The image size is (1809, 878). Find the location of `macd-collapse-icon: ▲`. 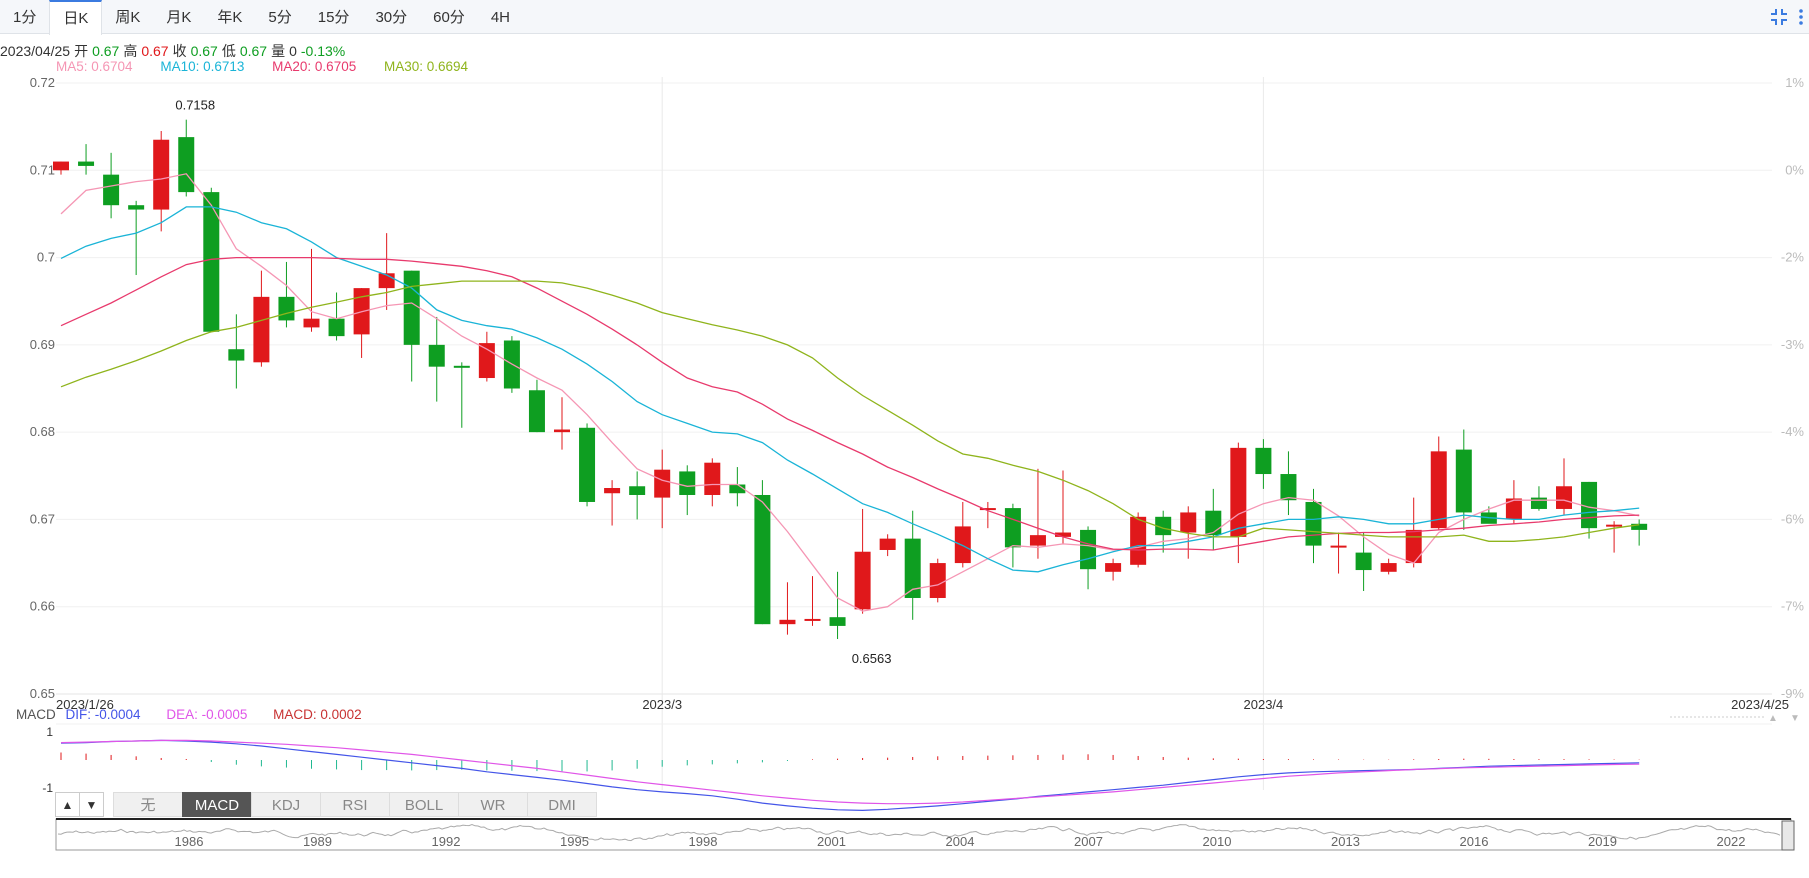

macd-collapse-icon: ▲ is located at coordinates (1773, 718).